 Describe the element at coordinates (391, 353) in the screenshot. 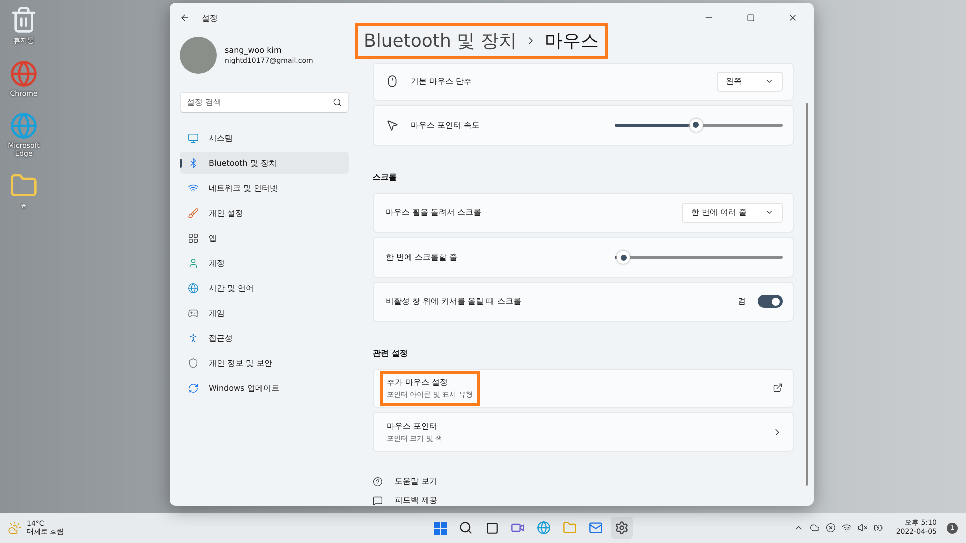

I see `section-heading: 관련 설정` at that location.